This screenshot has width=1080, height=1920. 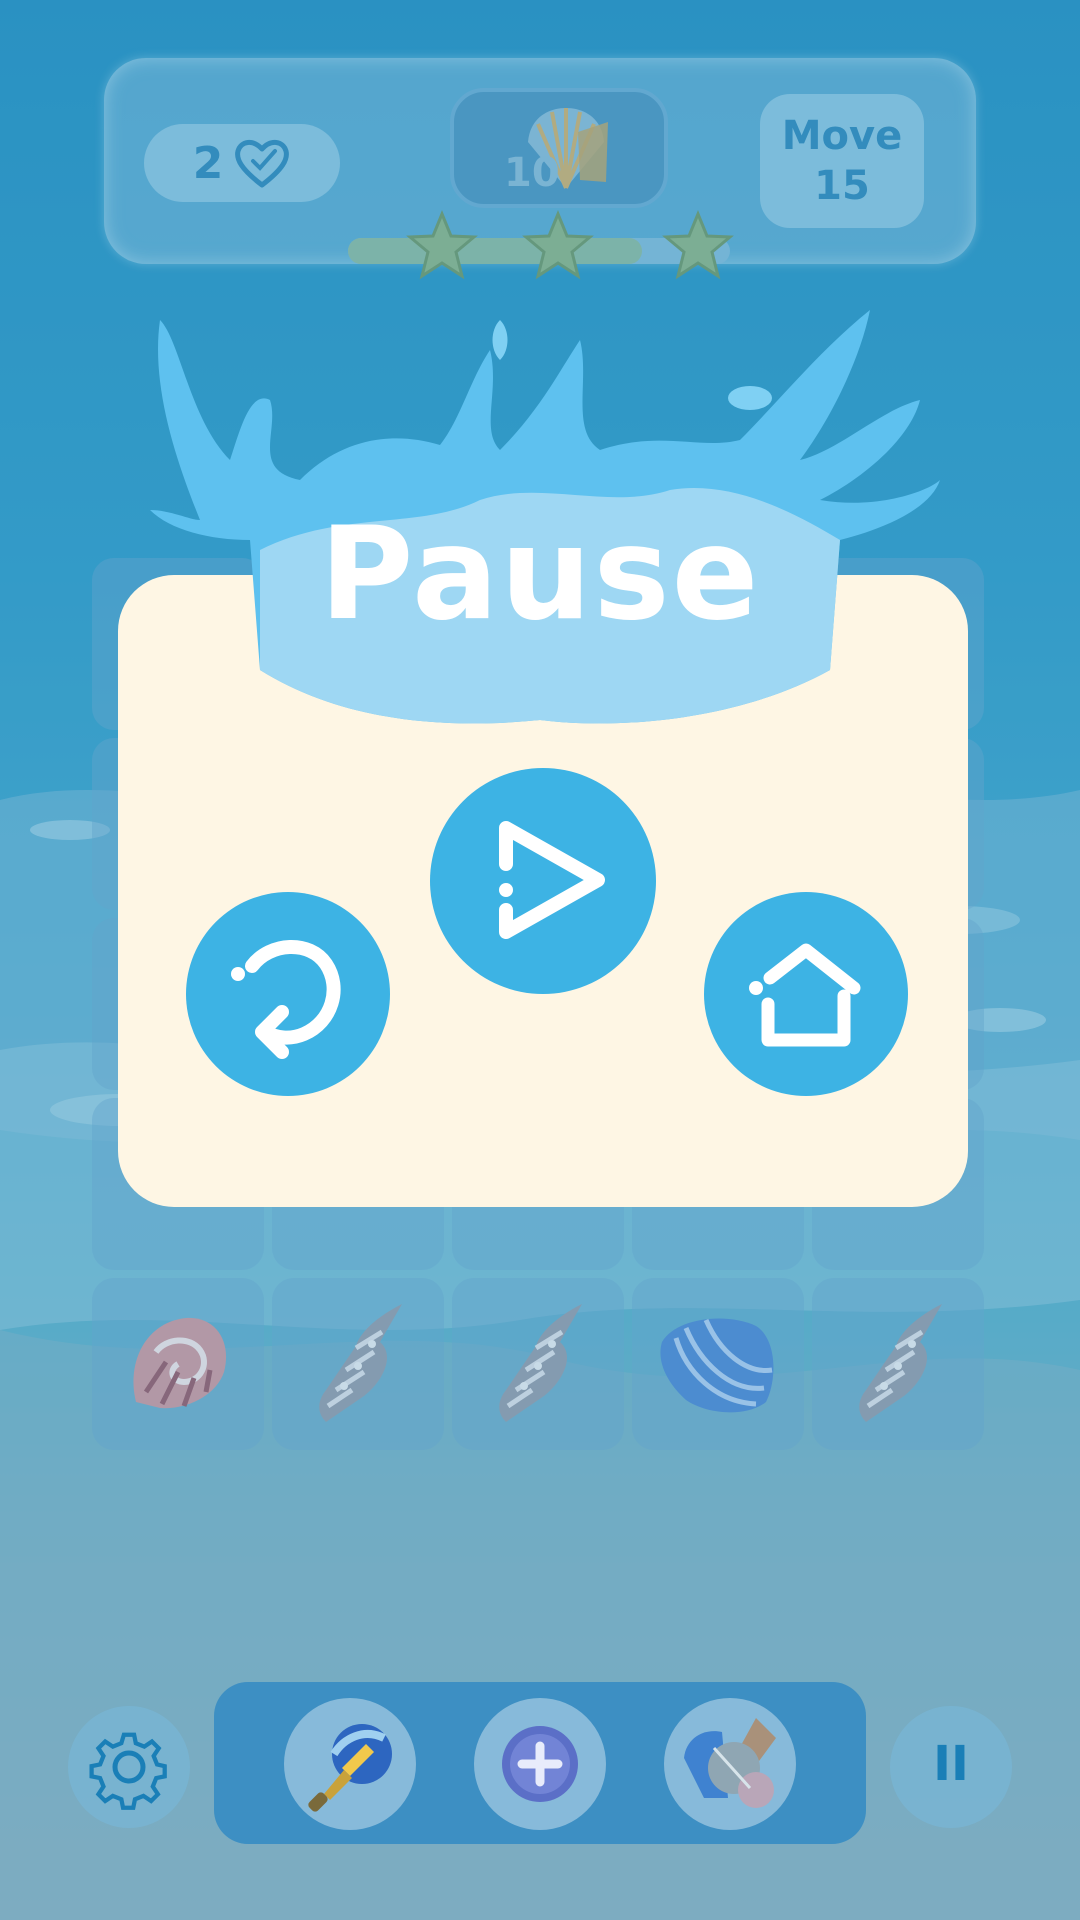 What do you see at coordinates (951, 1764) in the screenshot?
I see `pause-label: II` at bounding box center [951, 1764].